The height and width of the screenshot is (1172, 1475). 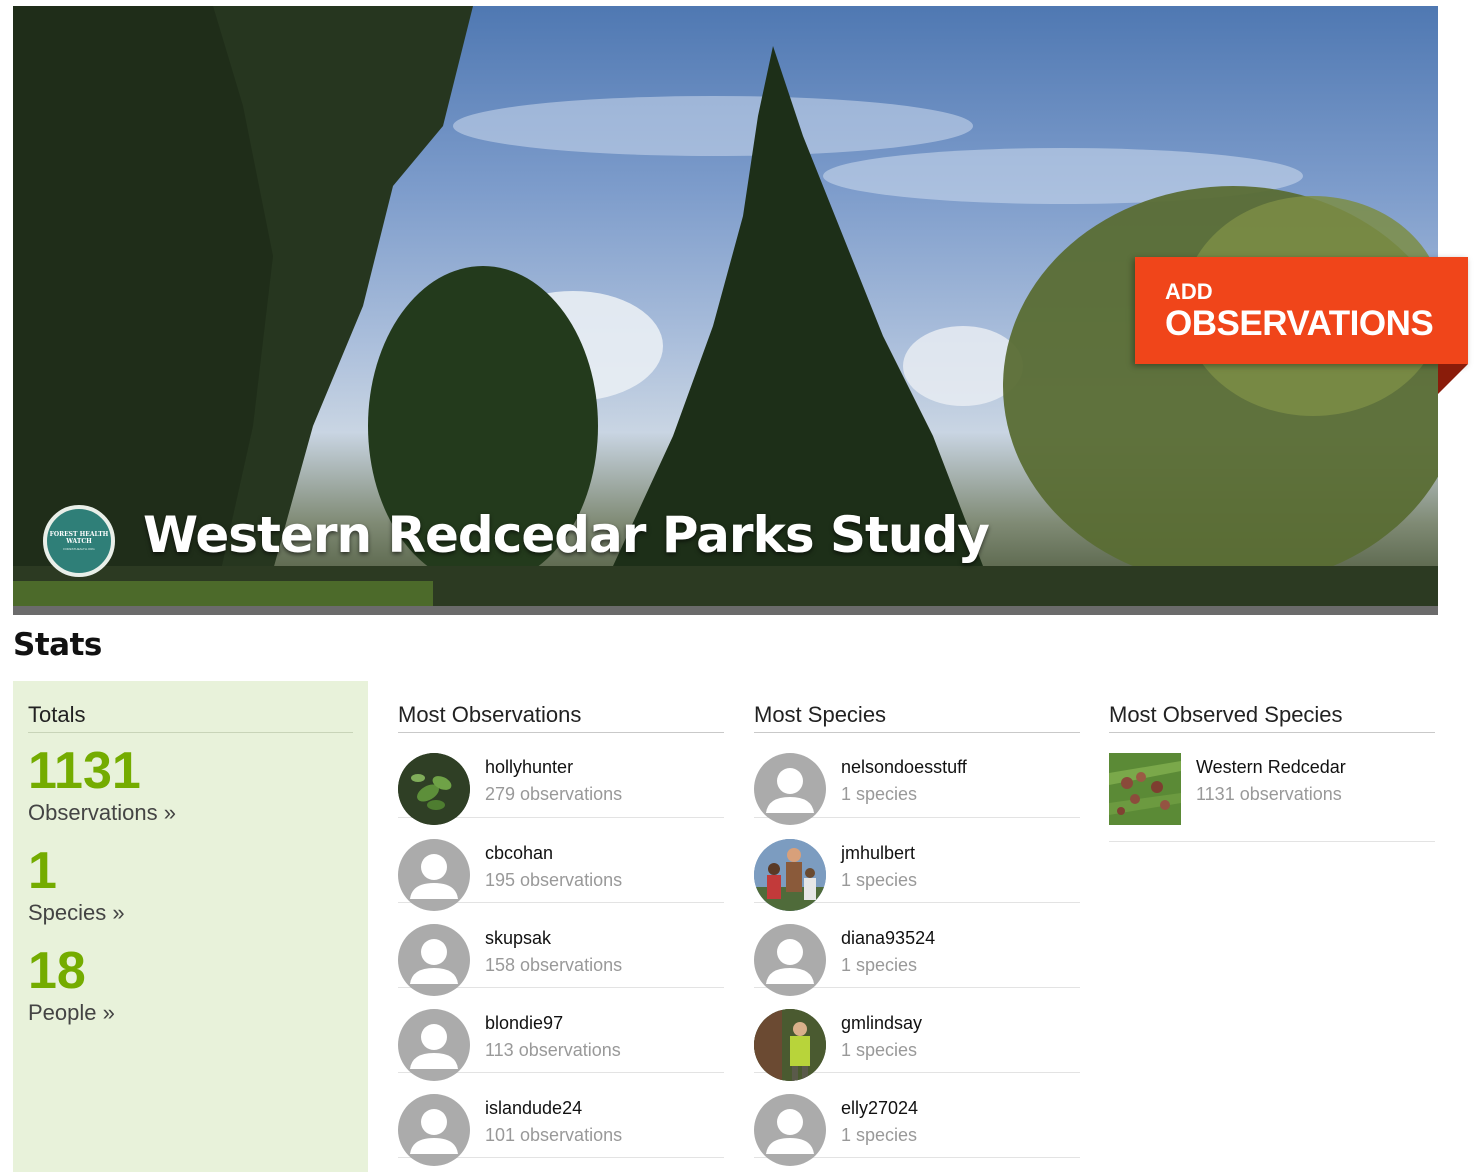 I want to click on logo-sub: FORESTHEALTH.ORG, so click(x=79, y=549).